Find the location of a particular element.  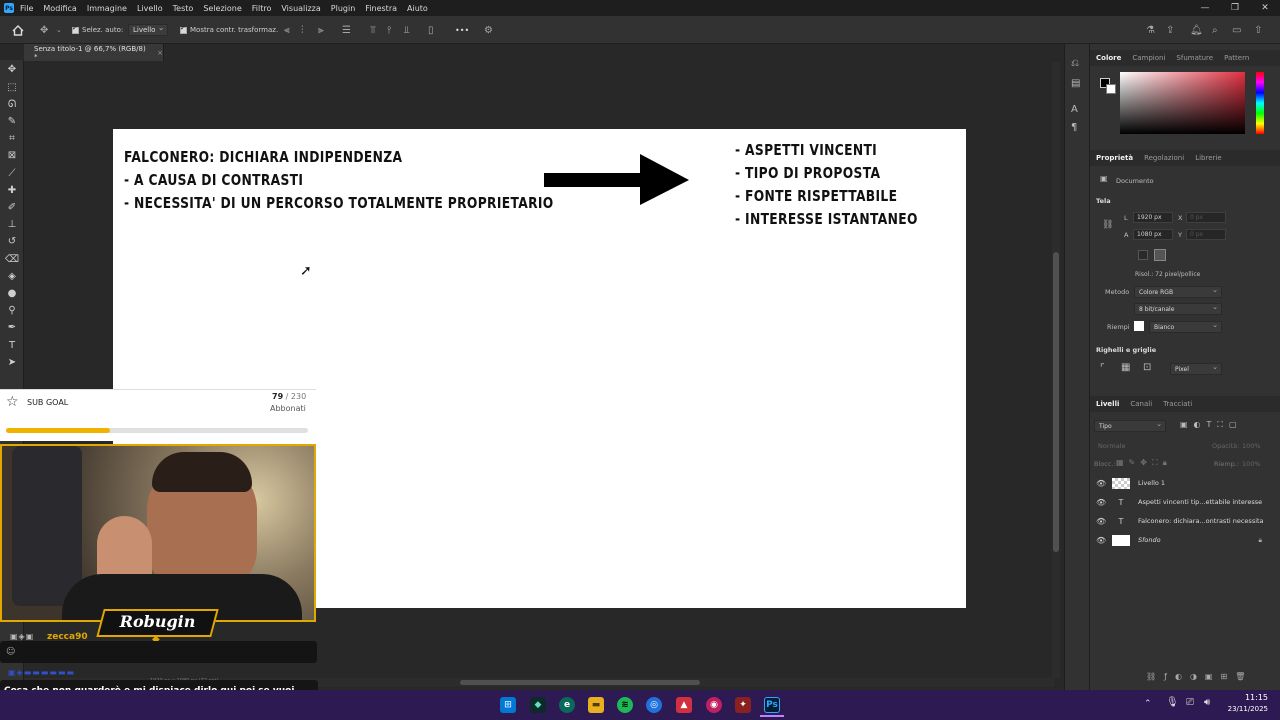

clock-date: 23/11/2025 is located at coordinates (1245, 709).